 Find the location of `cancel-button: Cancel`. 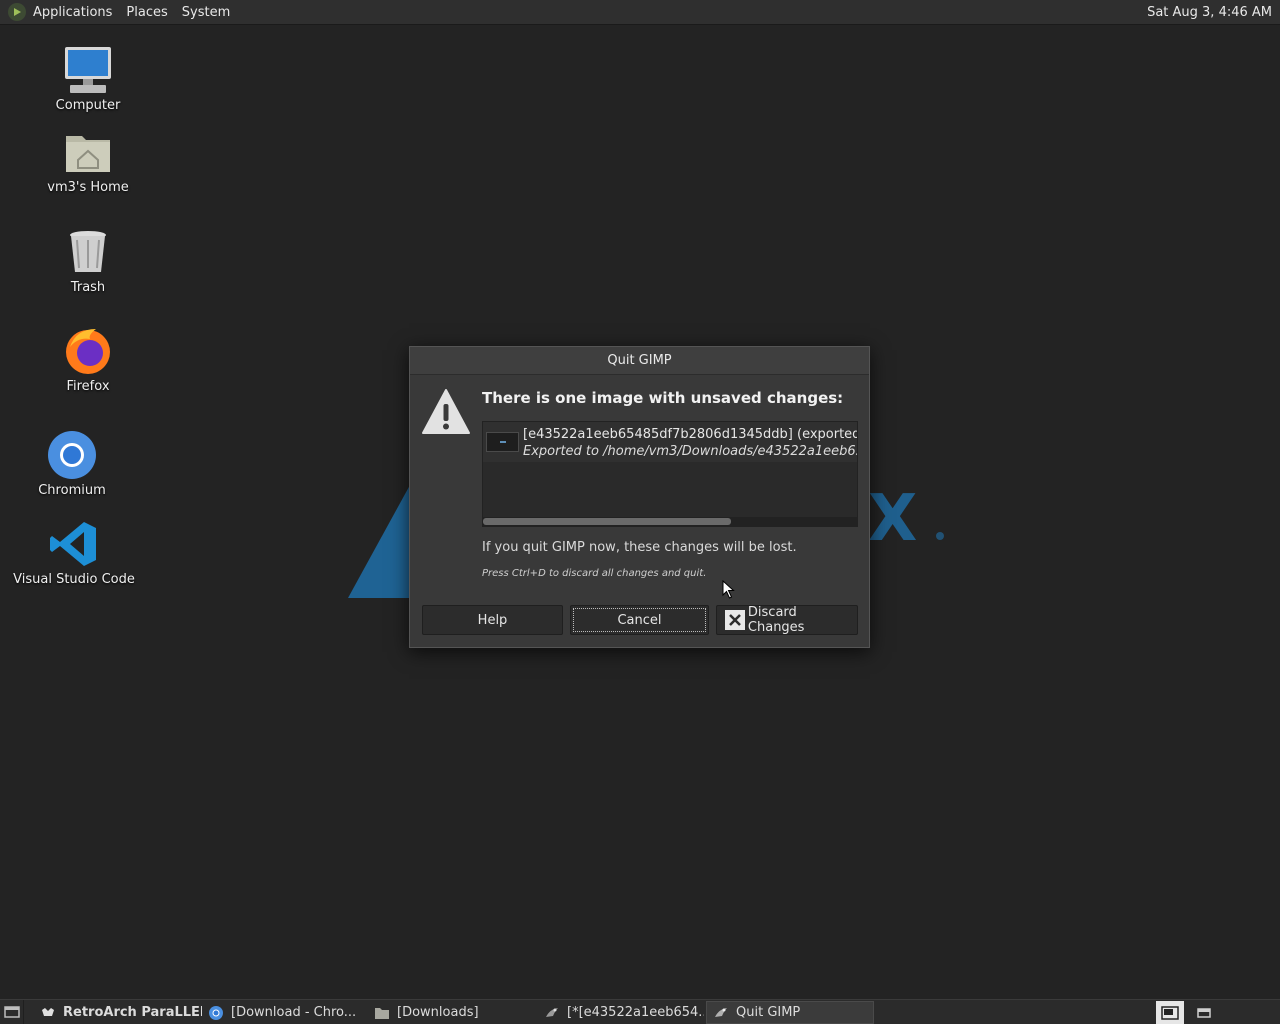

cancel-button: Cancel is located at coordinates (639, 620).